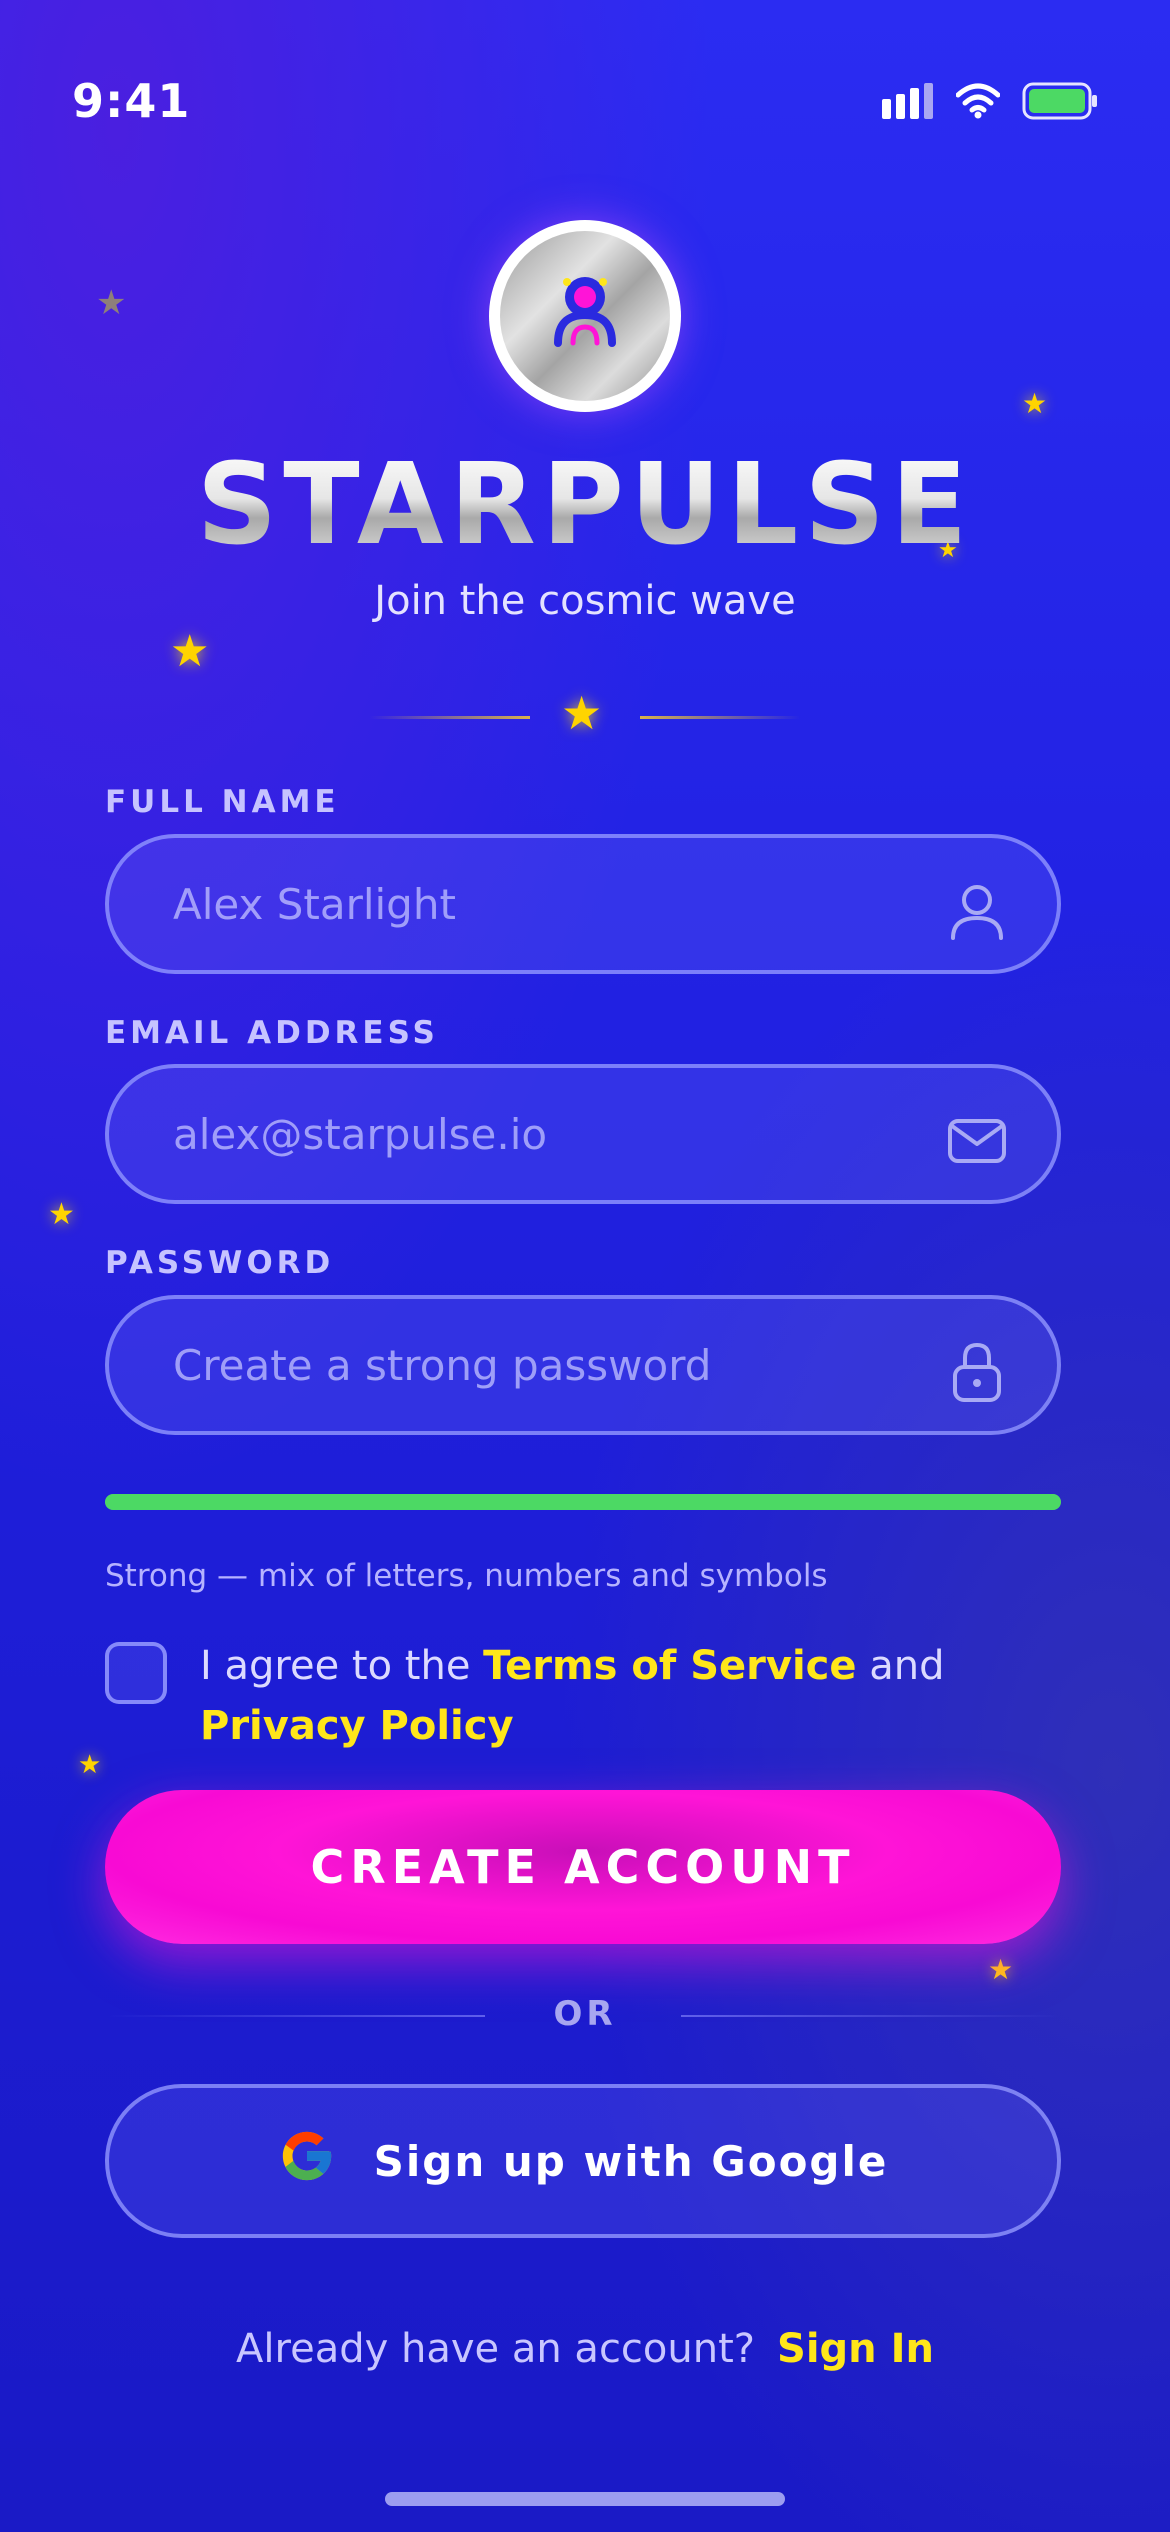 This screenshot has height=2532, width=1170. I want to click on divider-right, so click(720, 717).